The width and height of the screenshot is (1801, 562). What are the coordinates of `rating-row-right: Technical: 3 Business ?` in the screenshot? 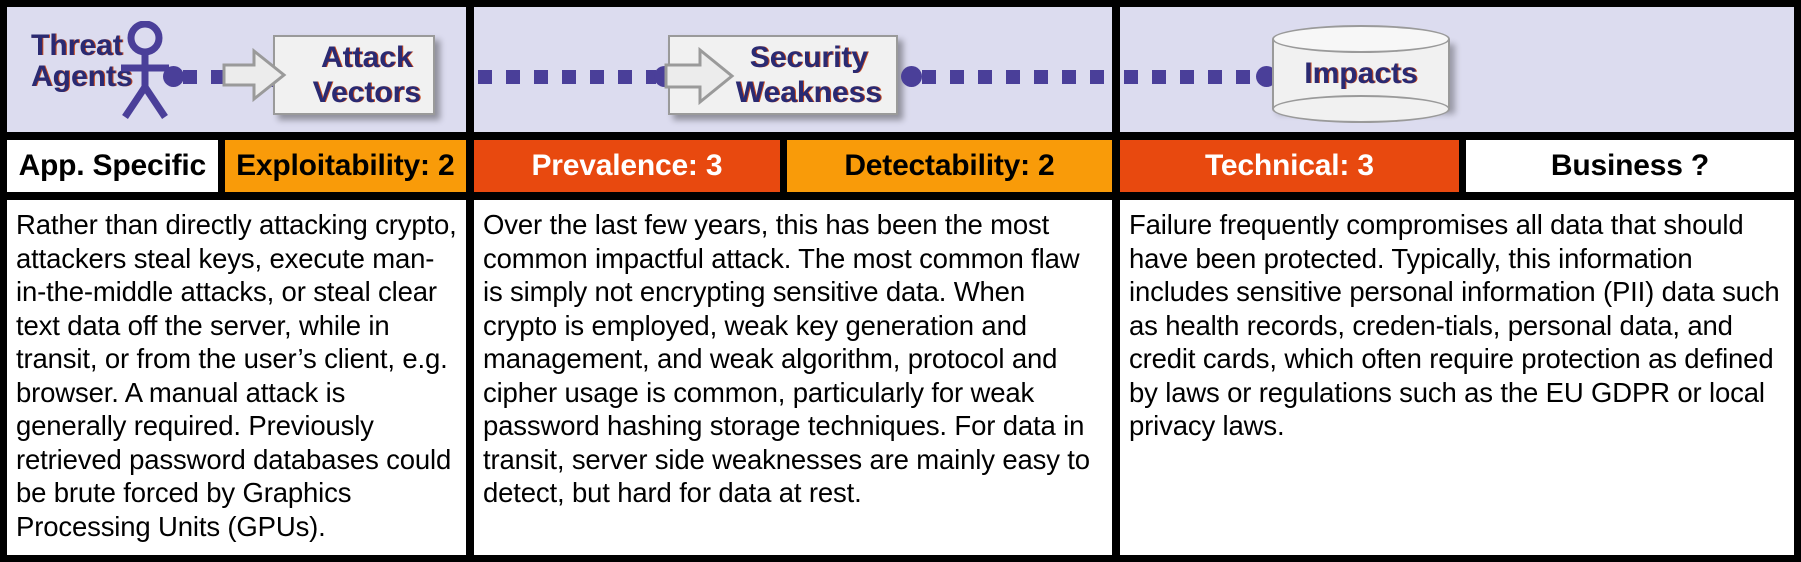 It's located at (1457, 166).